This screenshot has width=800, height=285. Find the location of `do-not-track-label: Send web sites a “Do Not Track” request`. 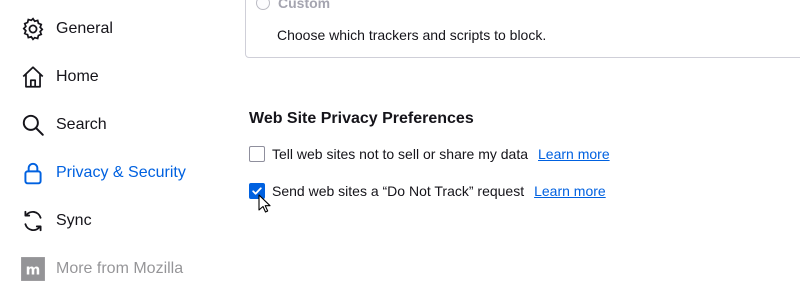

do-not-track-label: Send web sites a “Do Not Track” request is located at coordinates (398, 191).